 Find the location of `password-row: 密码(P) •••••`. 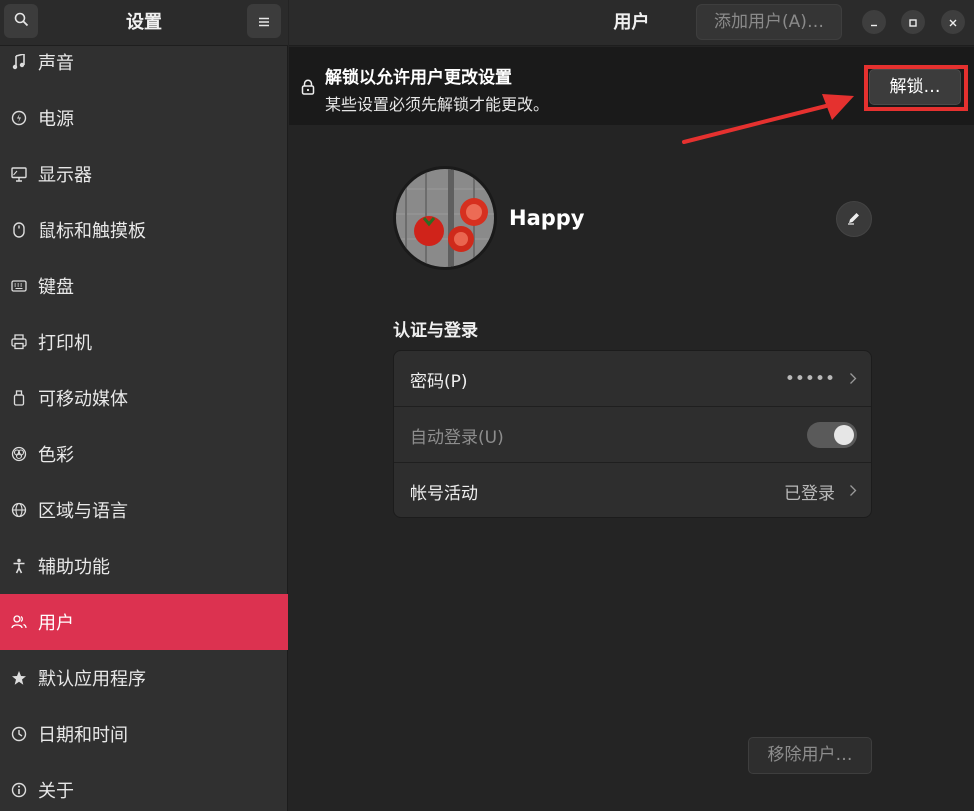

password-row: 密码(P) ••••• is located at coordinates (632, 379).